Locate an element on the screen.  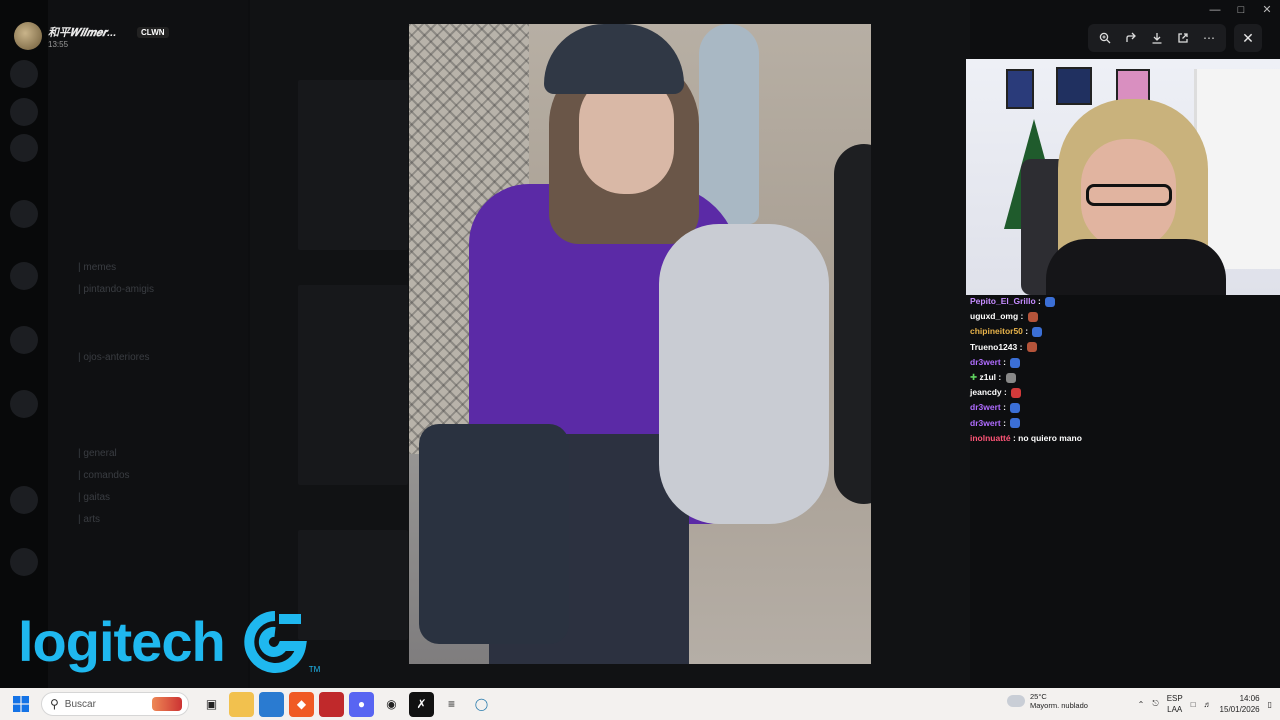
channel-item: | pintando-amigis is located at coordinates (116, 289).